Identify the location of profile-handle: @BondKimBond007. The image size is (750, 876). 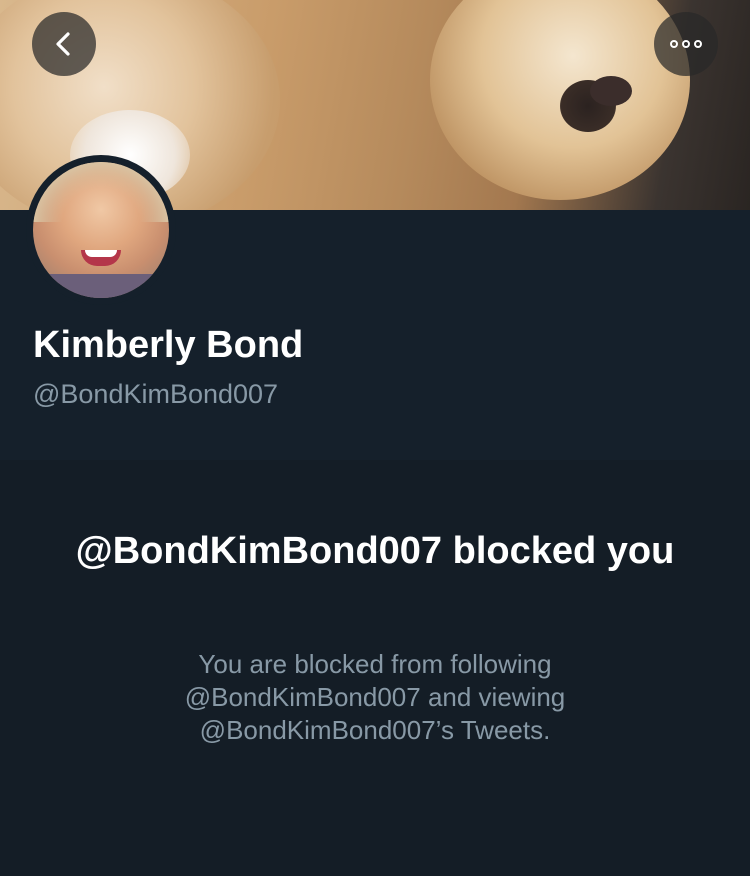
(156, 394).